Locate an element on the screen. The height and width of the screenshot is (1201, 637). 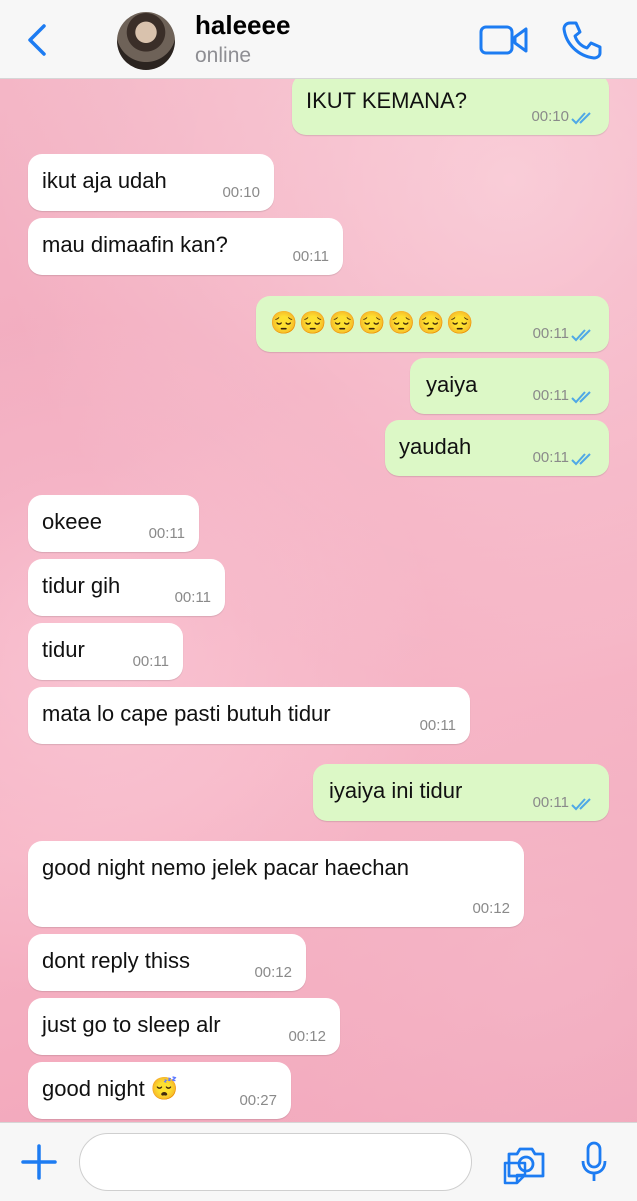
message-bubble-incoming: okeee 00:11 is located at coordinates (113, 523).